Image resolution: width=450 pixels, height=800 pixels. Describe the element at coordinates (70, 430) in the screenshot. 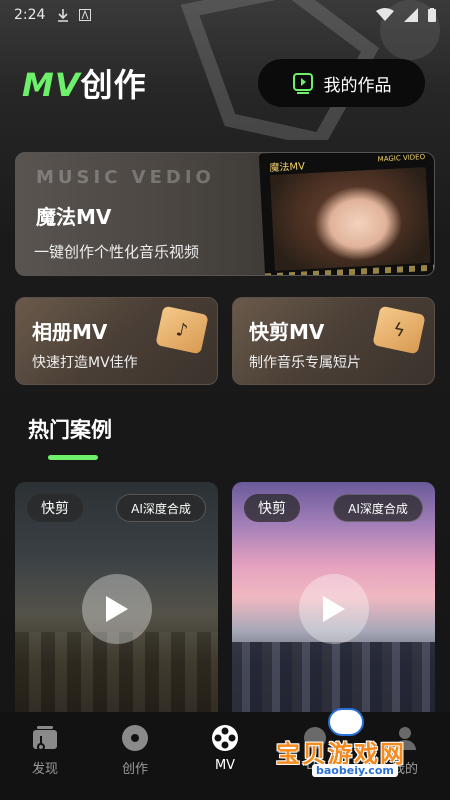

I see `section-title-hot-cases: 热门案例` at that location.